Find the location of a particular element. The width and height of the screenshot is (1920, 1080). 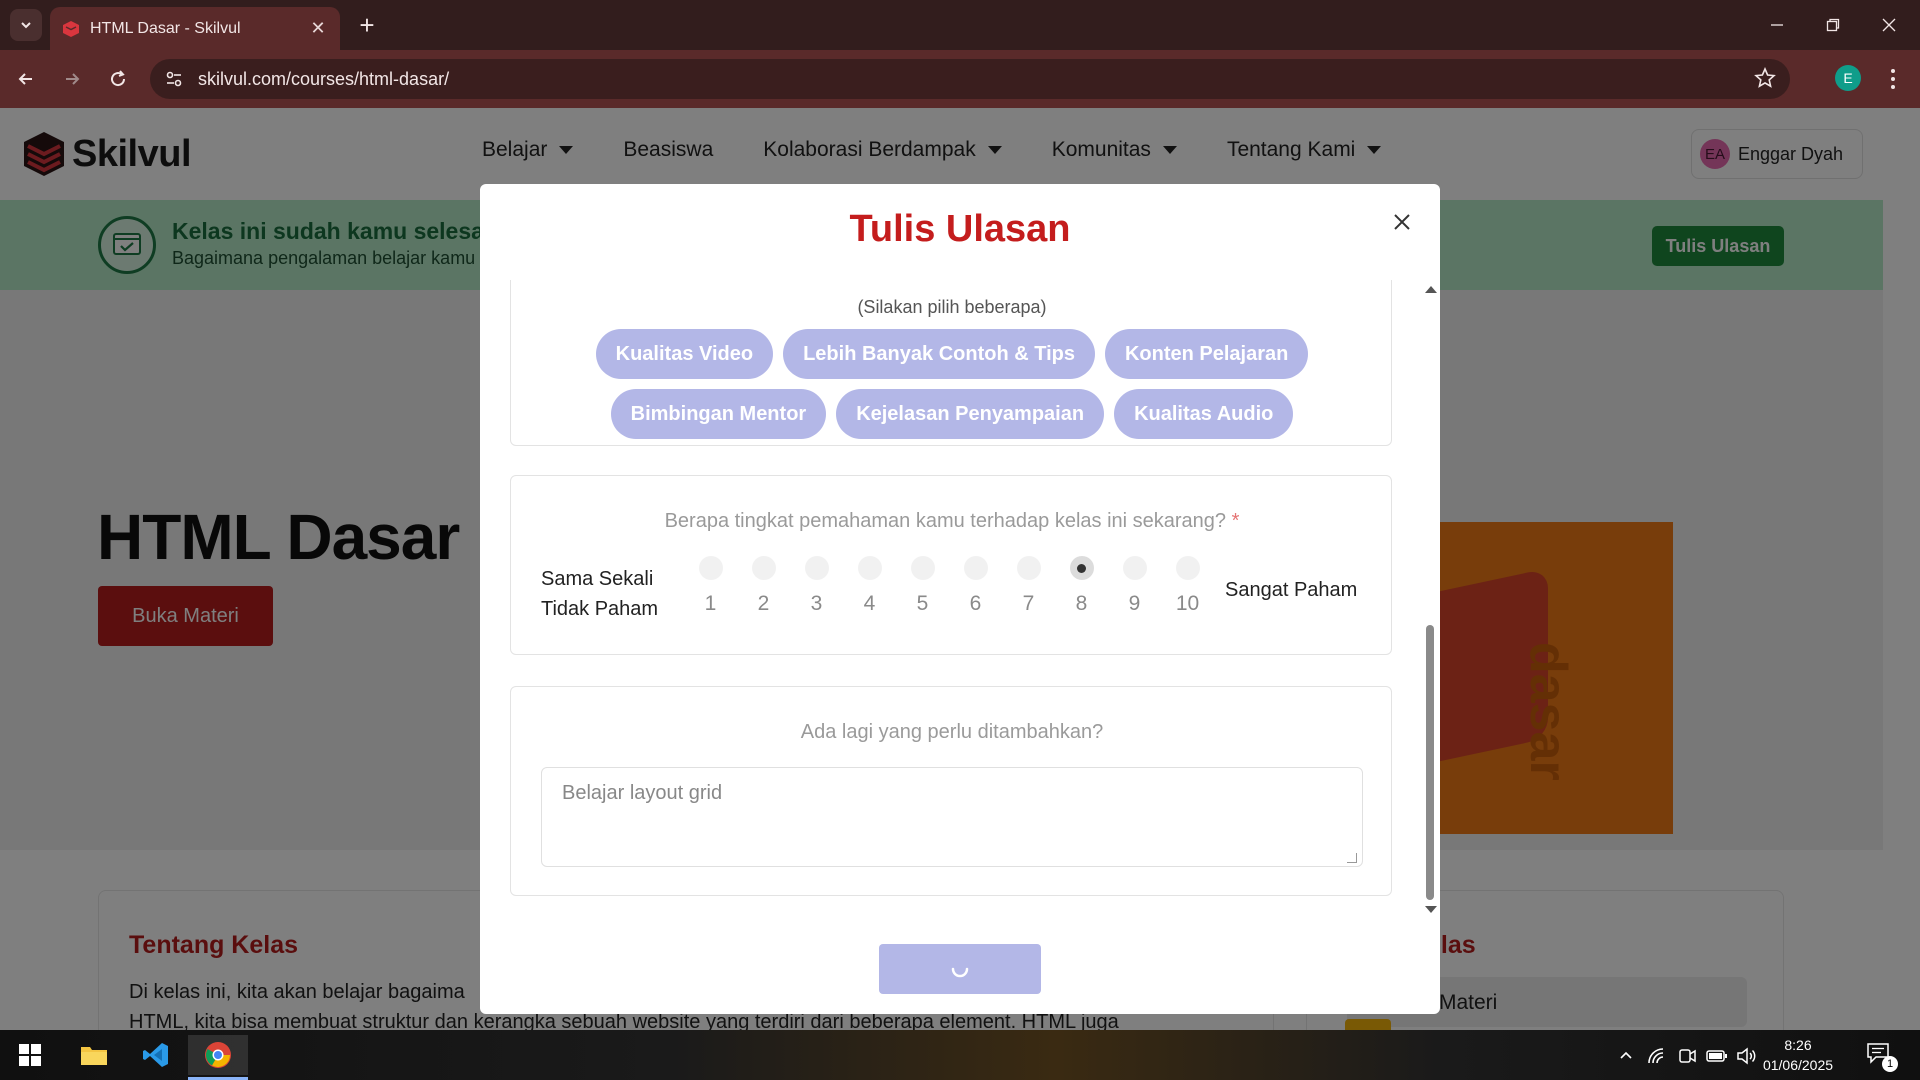

scroll-up-icon is located at coordinates (1431, 289).